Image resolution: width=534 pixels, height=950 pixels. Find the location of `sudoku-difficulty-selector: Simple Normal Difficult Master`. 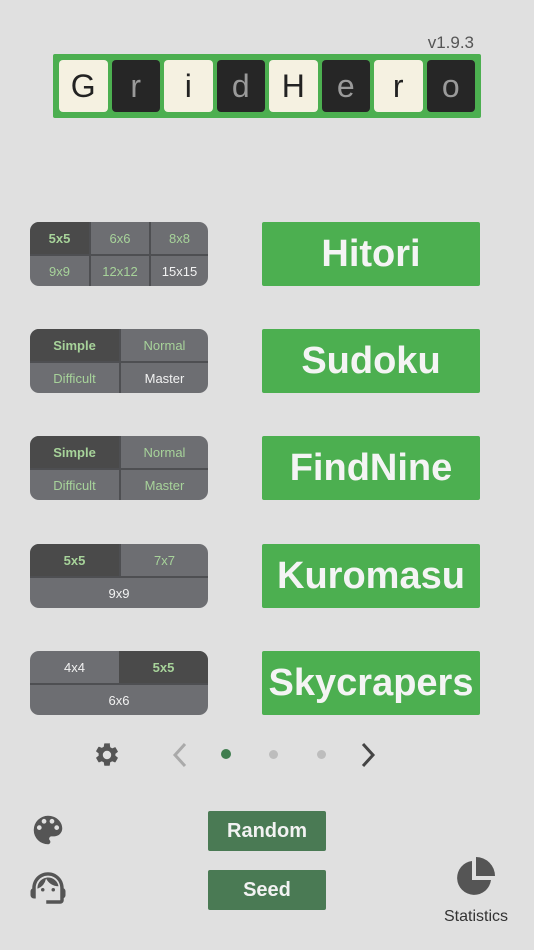

sudoku-difficulty-selector: Simple Normal Difficult Master is located at coordinates (119, 361).